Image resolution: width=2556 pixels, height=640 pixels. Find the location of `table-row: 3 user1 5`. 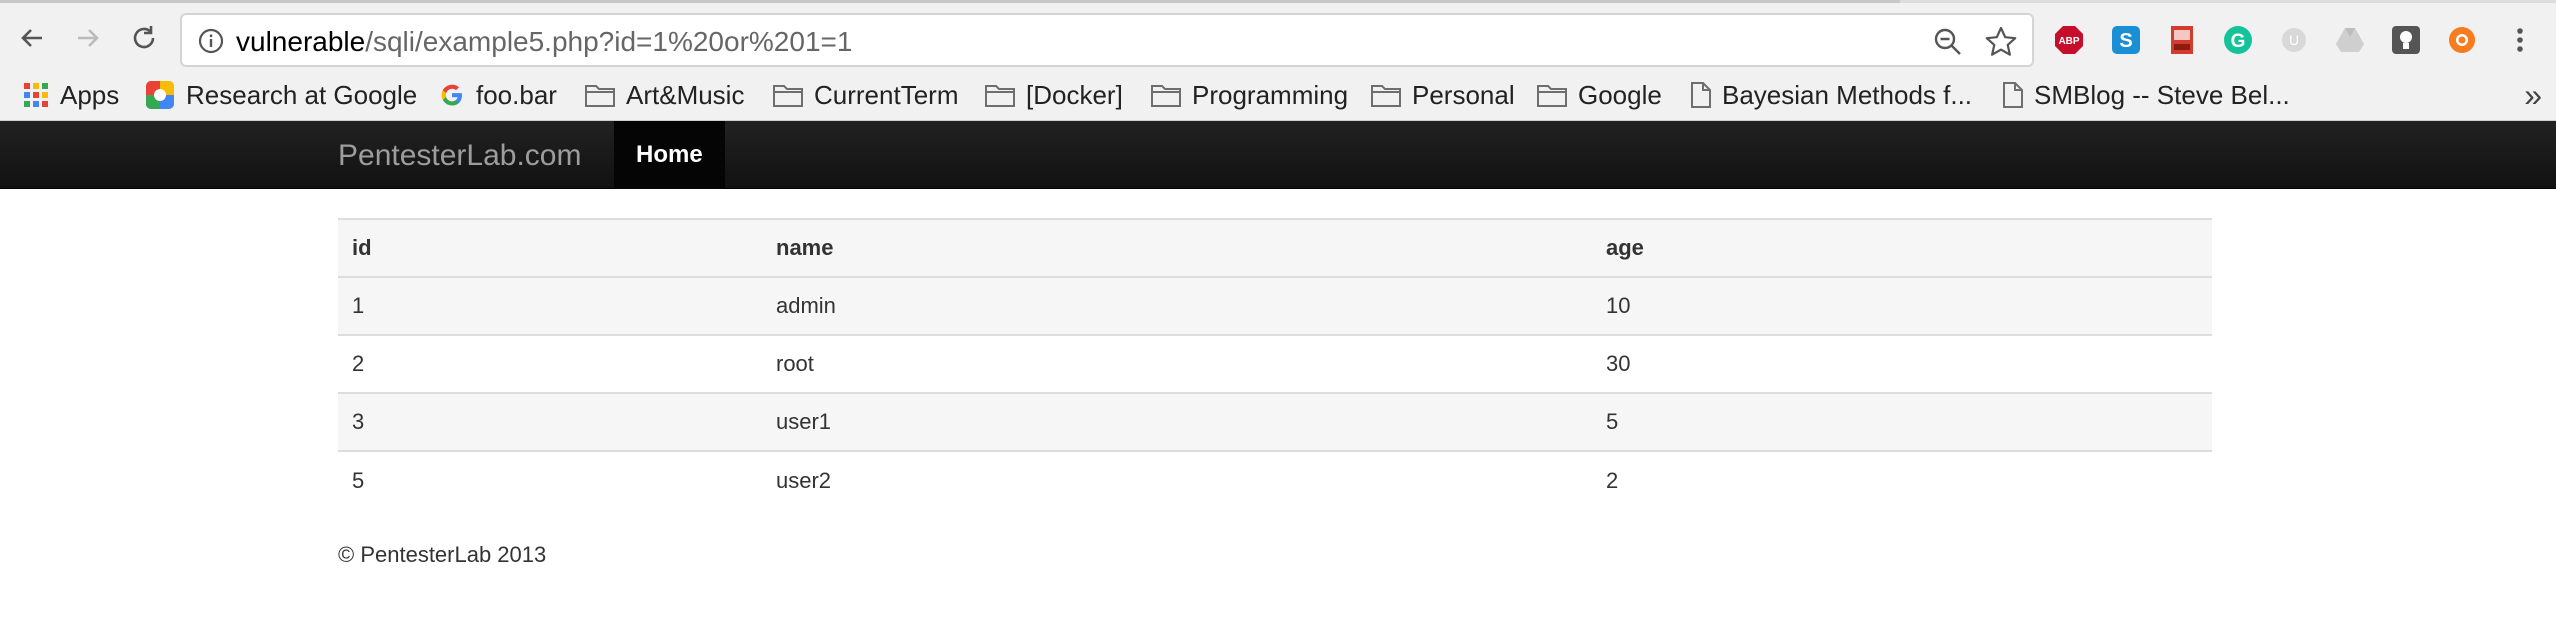

table-row: 3 user1 5 is located at coordinates (1275, 421).